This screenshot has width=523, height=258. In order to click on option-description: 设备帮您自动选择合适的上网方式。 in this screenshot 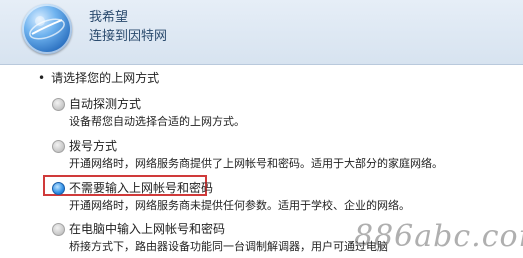, I will do `click(157, 121)`.